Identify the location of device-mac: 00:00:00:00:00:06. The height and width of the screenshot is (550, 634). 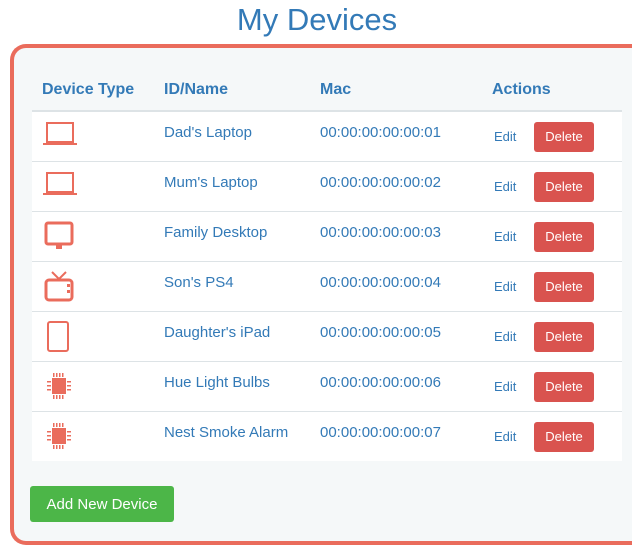
(396, 385).